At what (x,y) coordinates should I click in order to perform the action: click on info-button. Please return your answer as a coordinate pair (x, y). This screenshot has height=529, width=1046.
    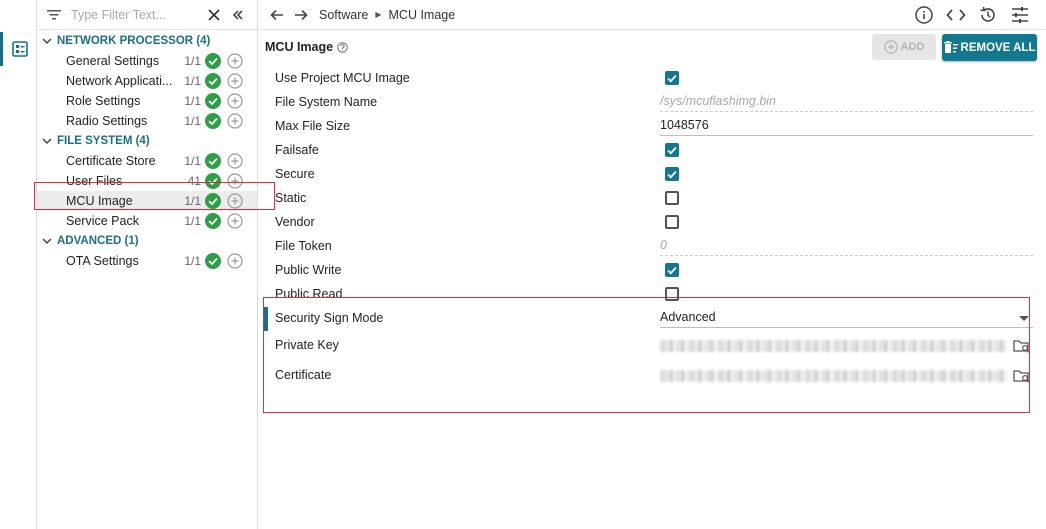
    Looking at the image, I should click on (924, 15).